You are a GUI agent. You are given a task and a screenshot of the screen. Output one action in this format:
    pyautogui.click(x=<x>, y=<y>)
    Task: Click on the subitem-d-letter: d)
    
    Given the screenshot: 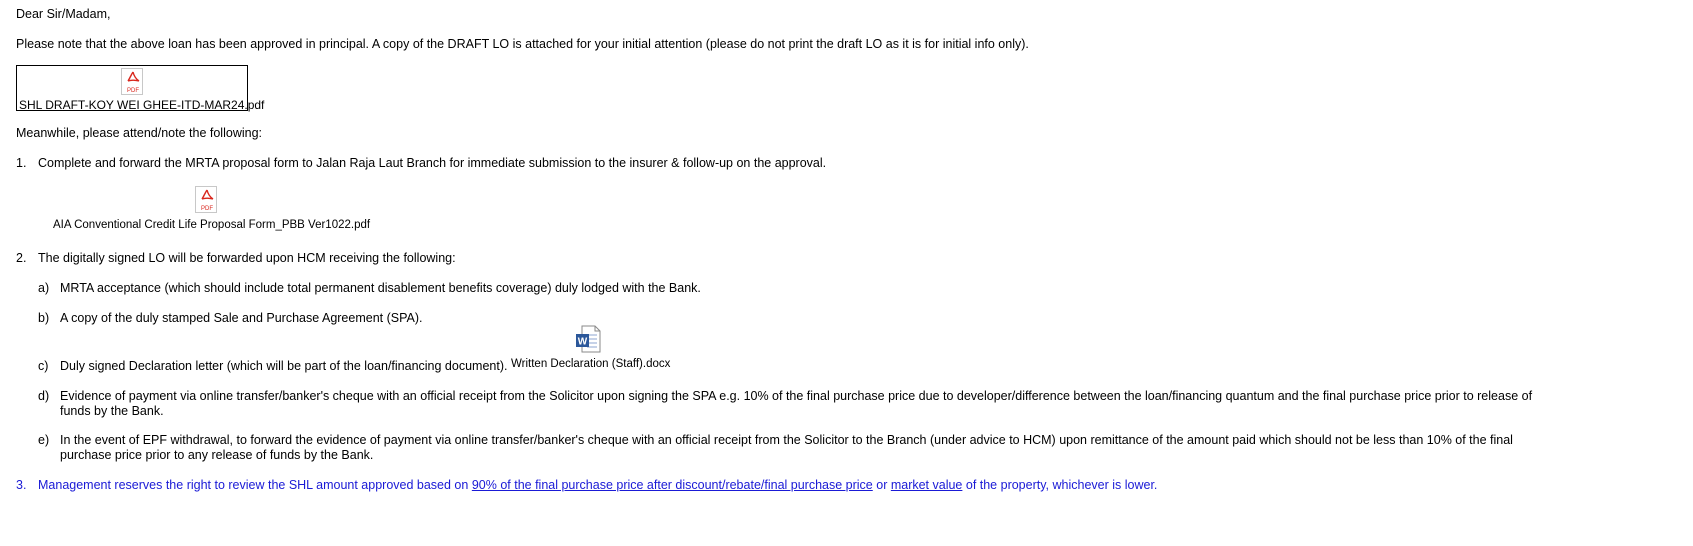 What is the action you would take?
    pyautogui.click(x=44, y=396)
    